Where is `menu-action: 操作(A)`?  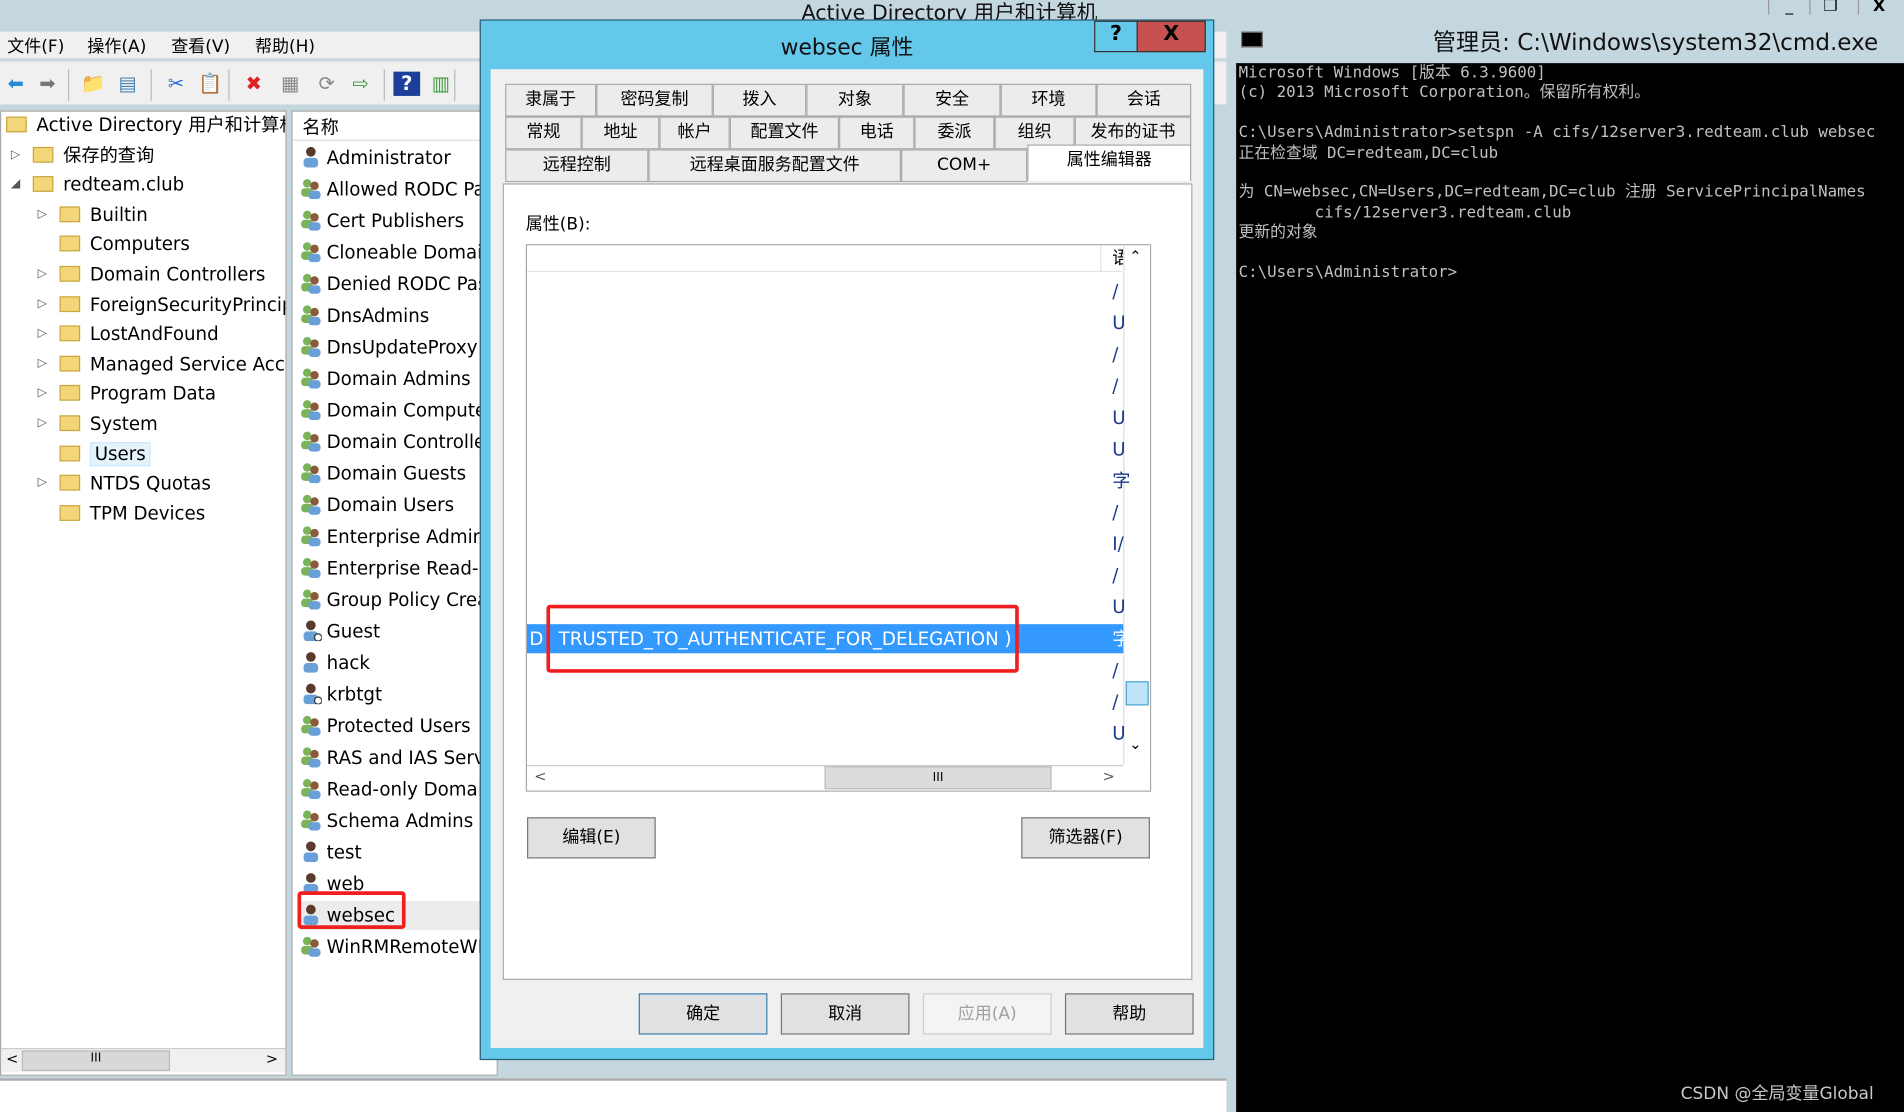
menu-action: 操作(A) is located at coordinates (116, 46).